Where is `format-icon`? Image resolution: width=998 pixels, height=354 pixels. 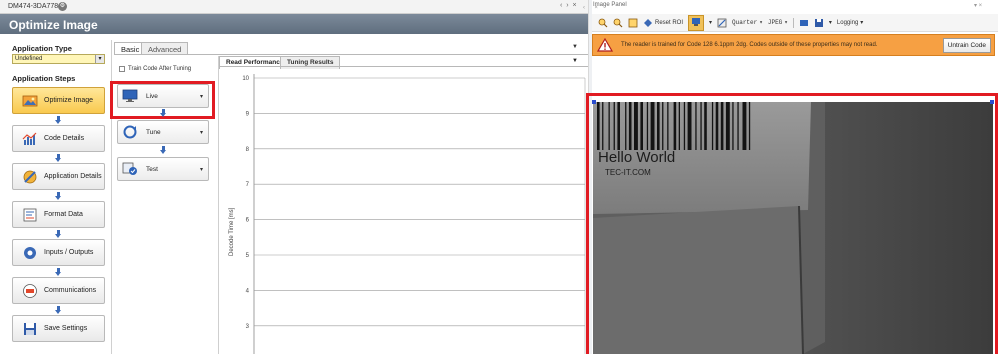 format-icon is located at coordinates (30, 214).